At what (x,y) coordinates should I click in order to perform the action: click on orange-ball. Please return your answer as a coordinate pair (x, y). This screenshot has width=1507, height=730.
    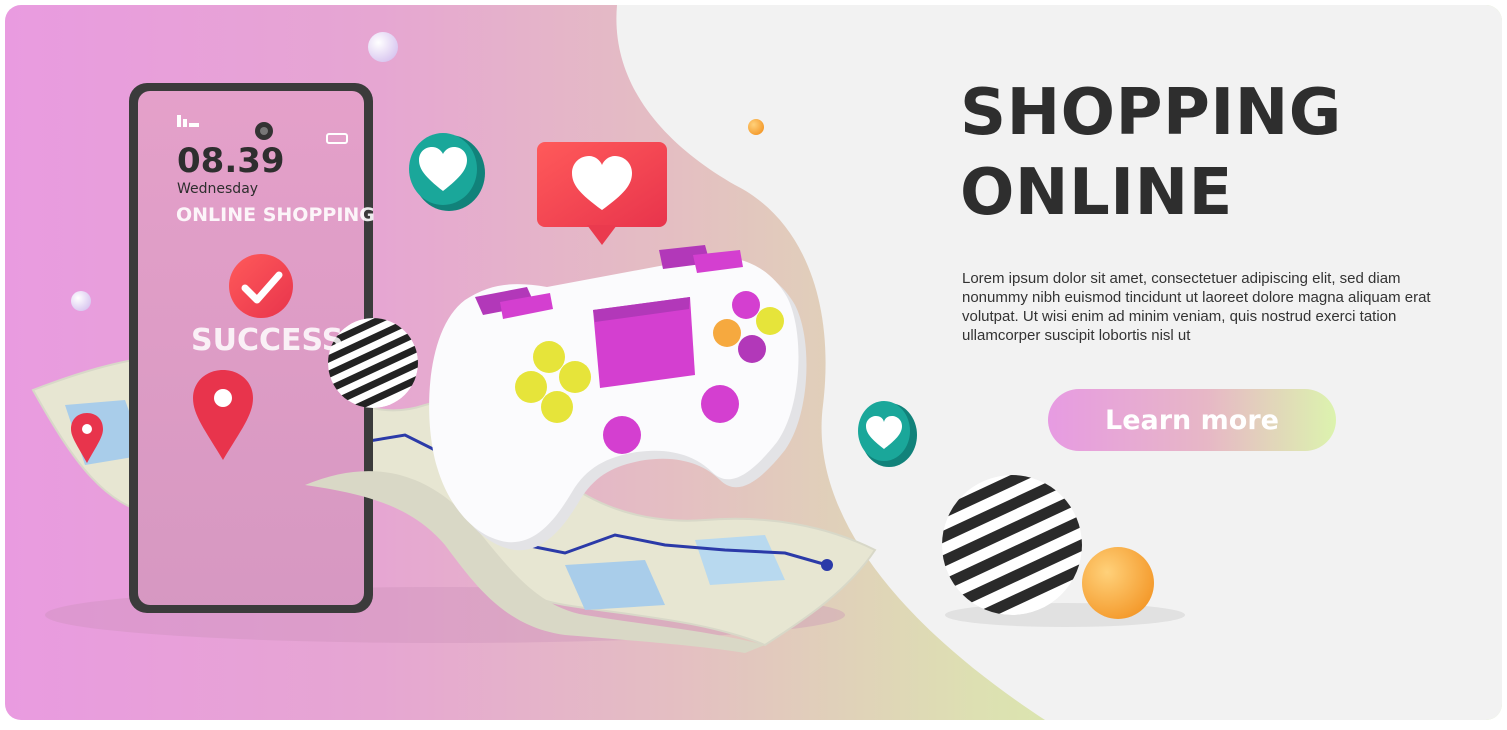
    Looking at the image, I should click on (1118, 583).